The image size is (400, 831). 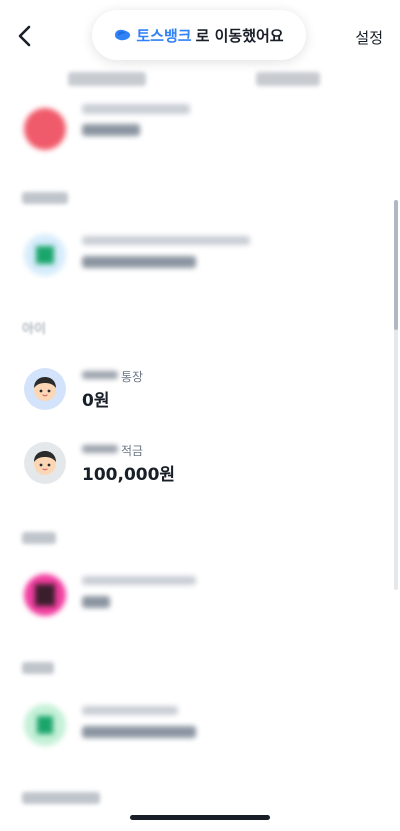 I want to click on chevron-left-icon, so click(x=24, y=36).